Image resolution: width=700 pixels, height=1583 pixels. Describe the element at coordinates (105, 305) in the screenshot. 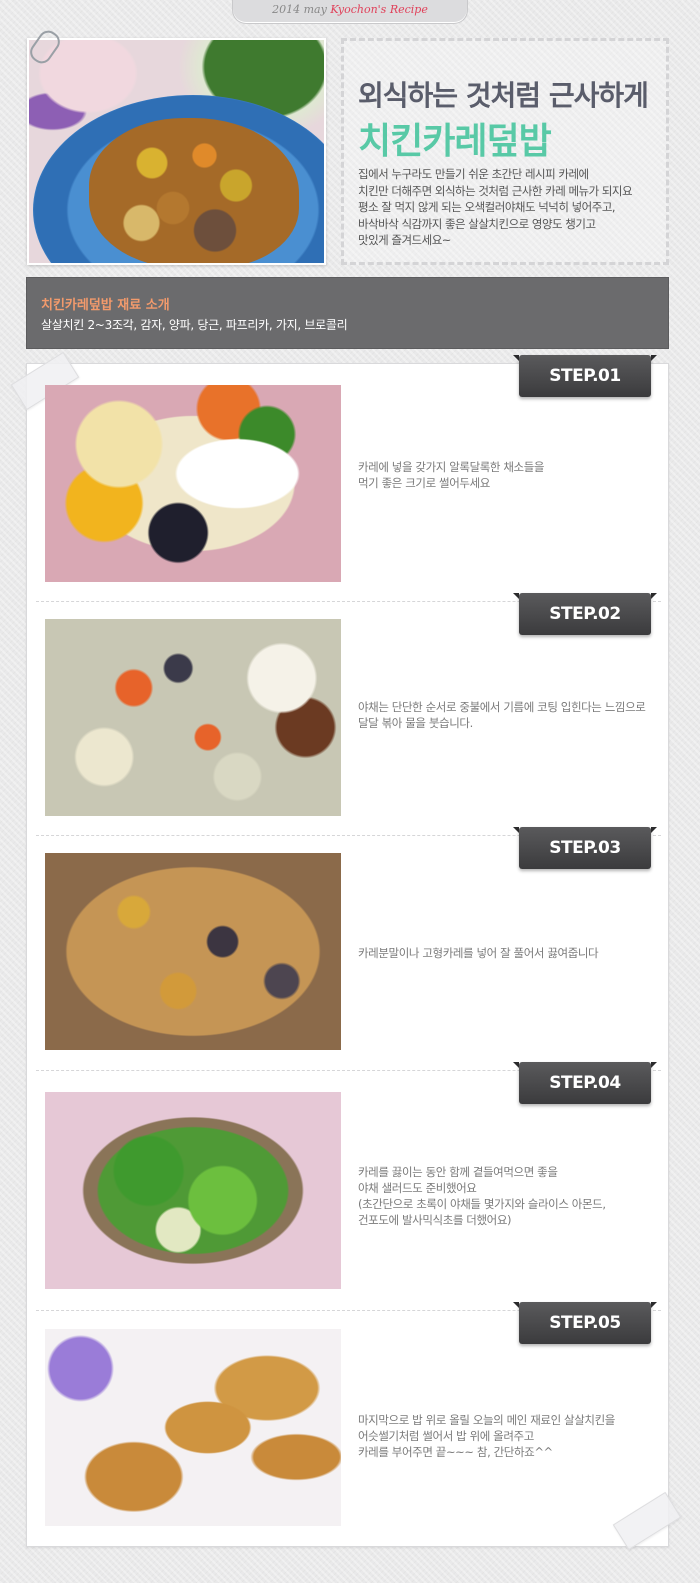

I see `ingredients-title: 치킨카레덮밥 재료 소개` at that location.